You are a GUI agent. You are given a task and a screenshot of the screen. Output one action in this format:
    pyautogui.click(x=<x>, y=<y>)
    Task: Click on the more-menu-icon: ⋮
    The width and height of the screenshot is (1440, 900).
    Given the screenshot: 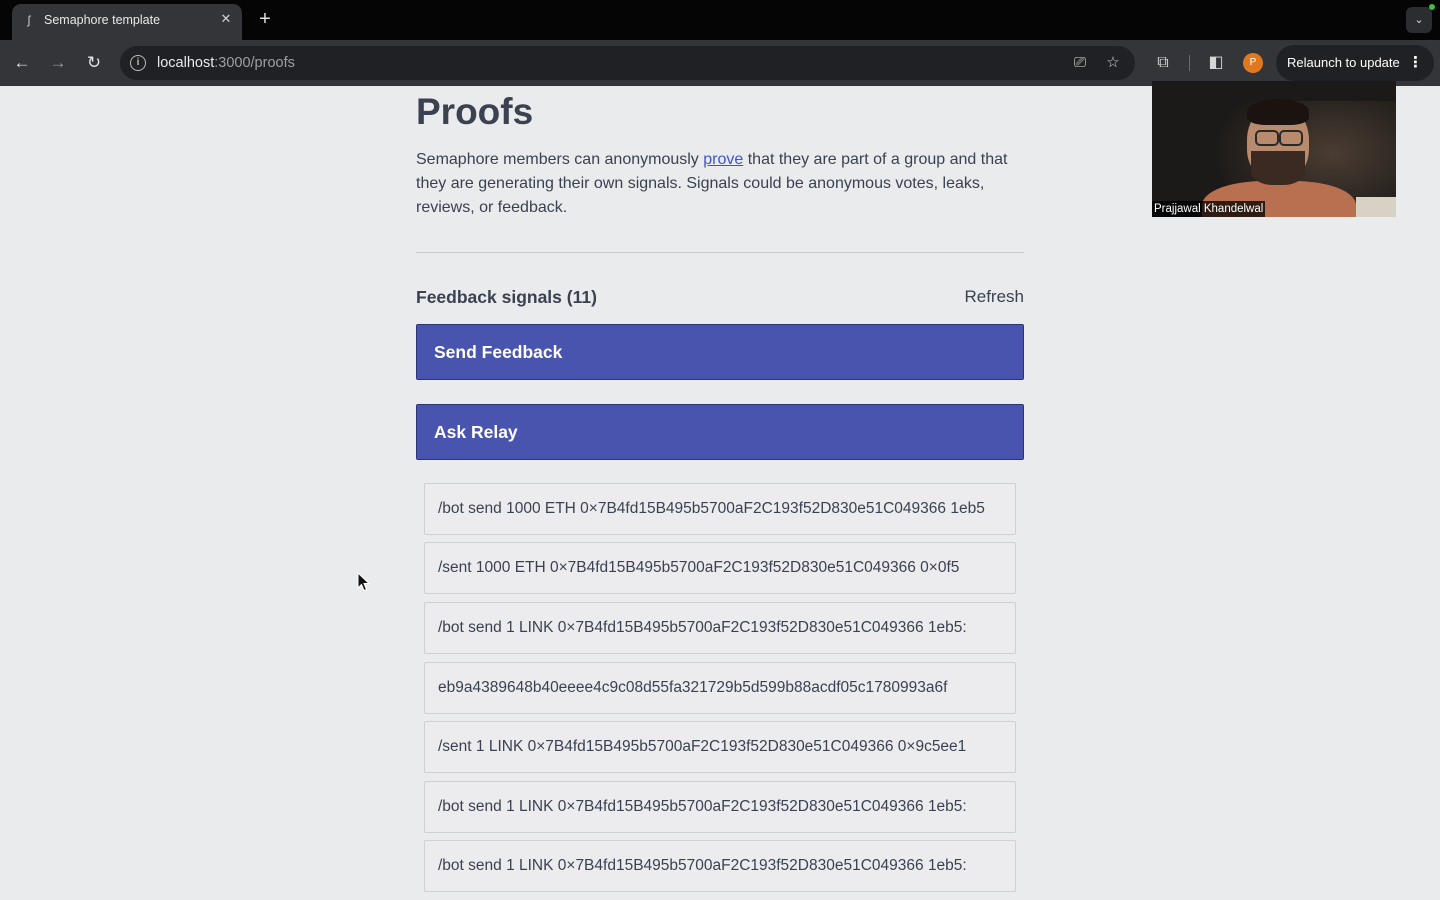 What is the action you would take?
    pyautogui.click(x=1415, y=63)
    